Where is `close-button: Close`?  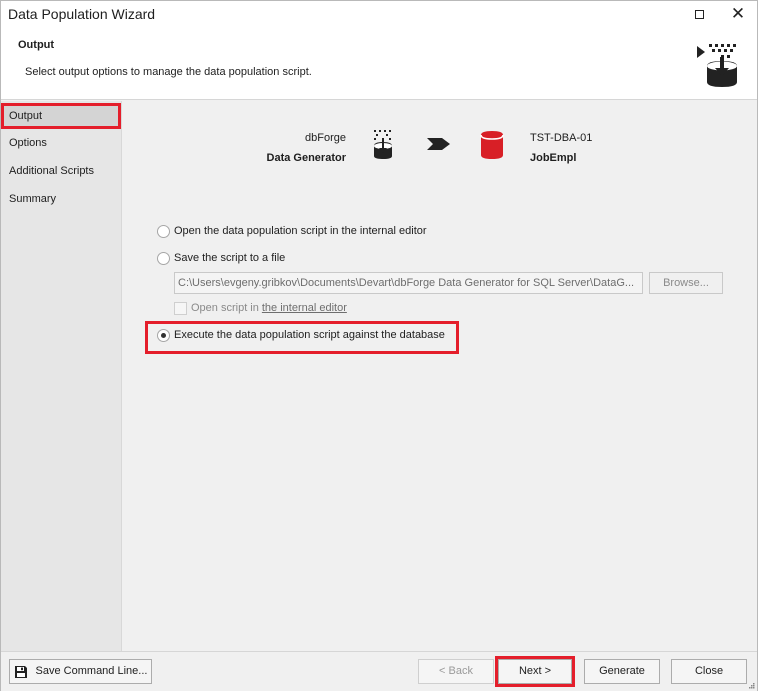 close-button: Close is located at coordinates (709, 671).